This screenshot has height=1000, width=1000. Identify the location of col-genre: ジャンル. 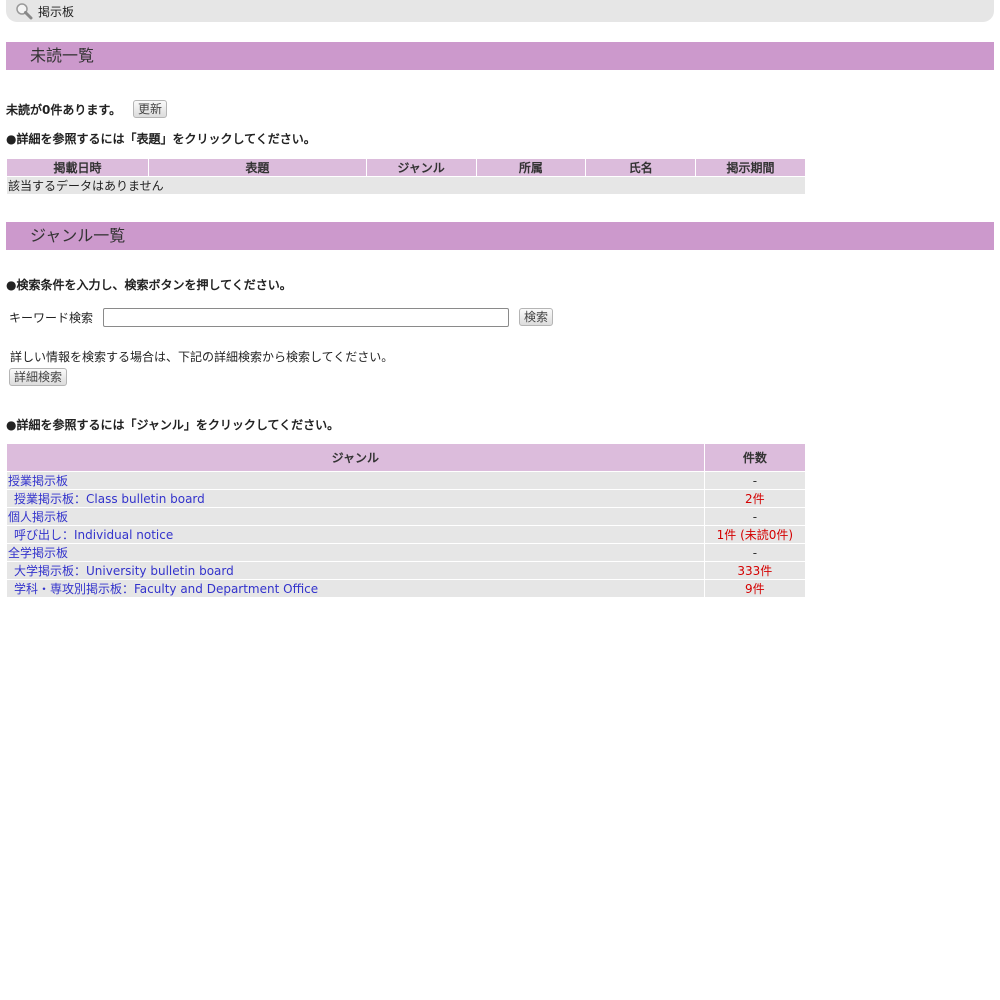
(421, 167).